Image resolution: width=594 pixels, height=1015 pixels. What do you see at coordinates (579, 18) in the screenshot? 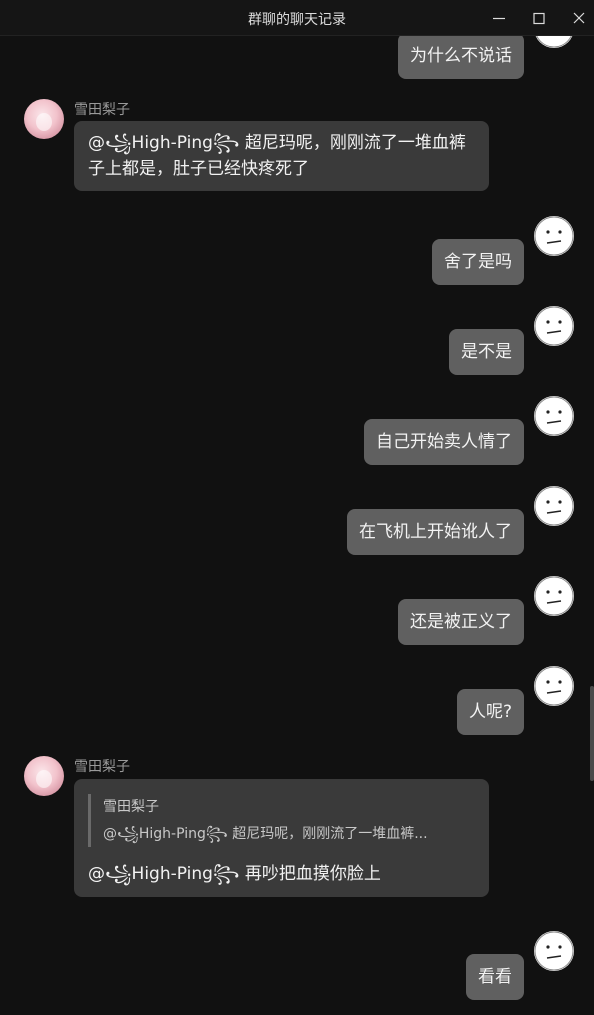
I see `close-icon` at bounding box center [579, 18].